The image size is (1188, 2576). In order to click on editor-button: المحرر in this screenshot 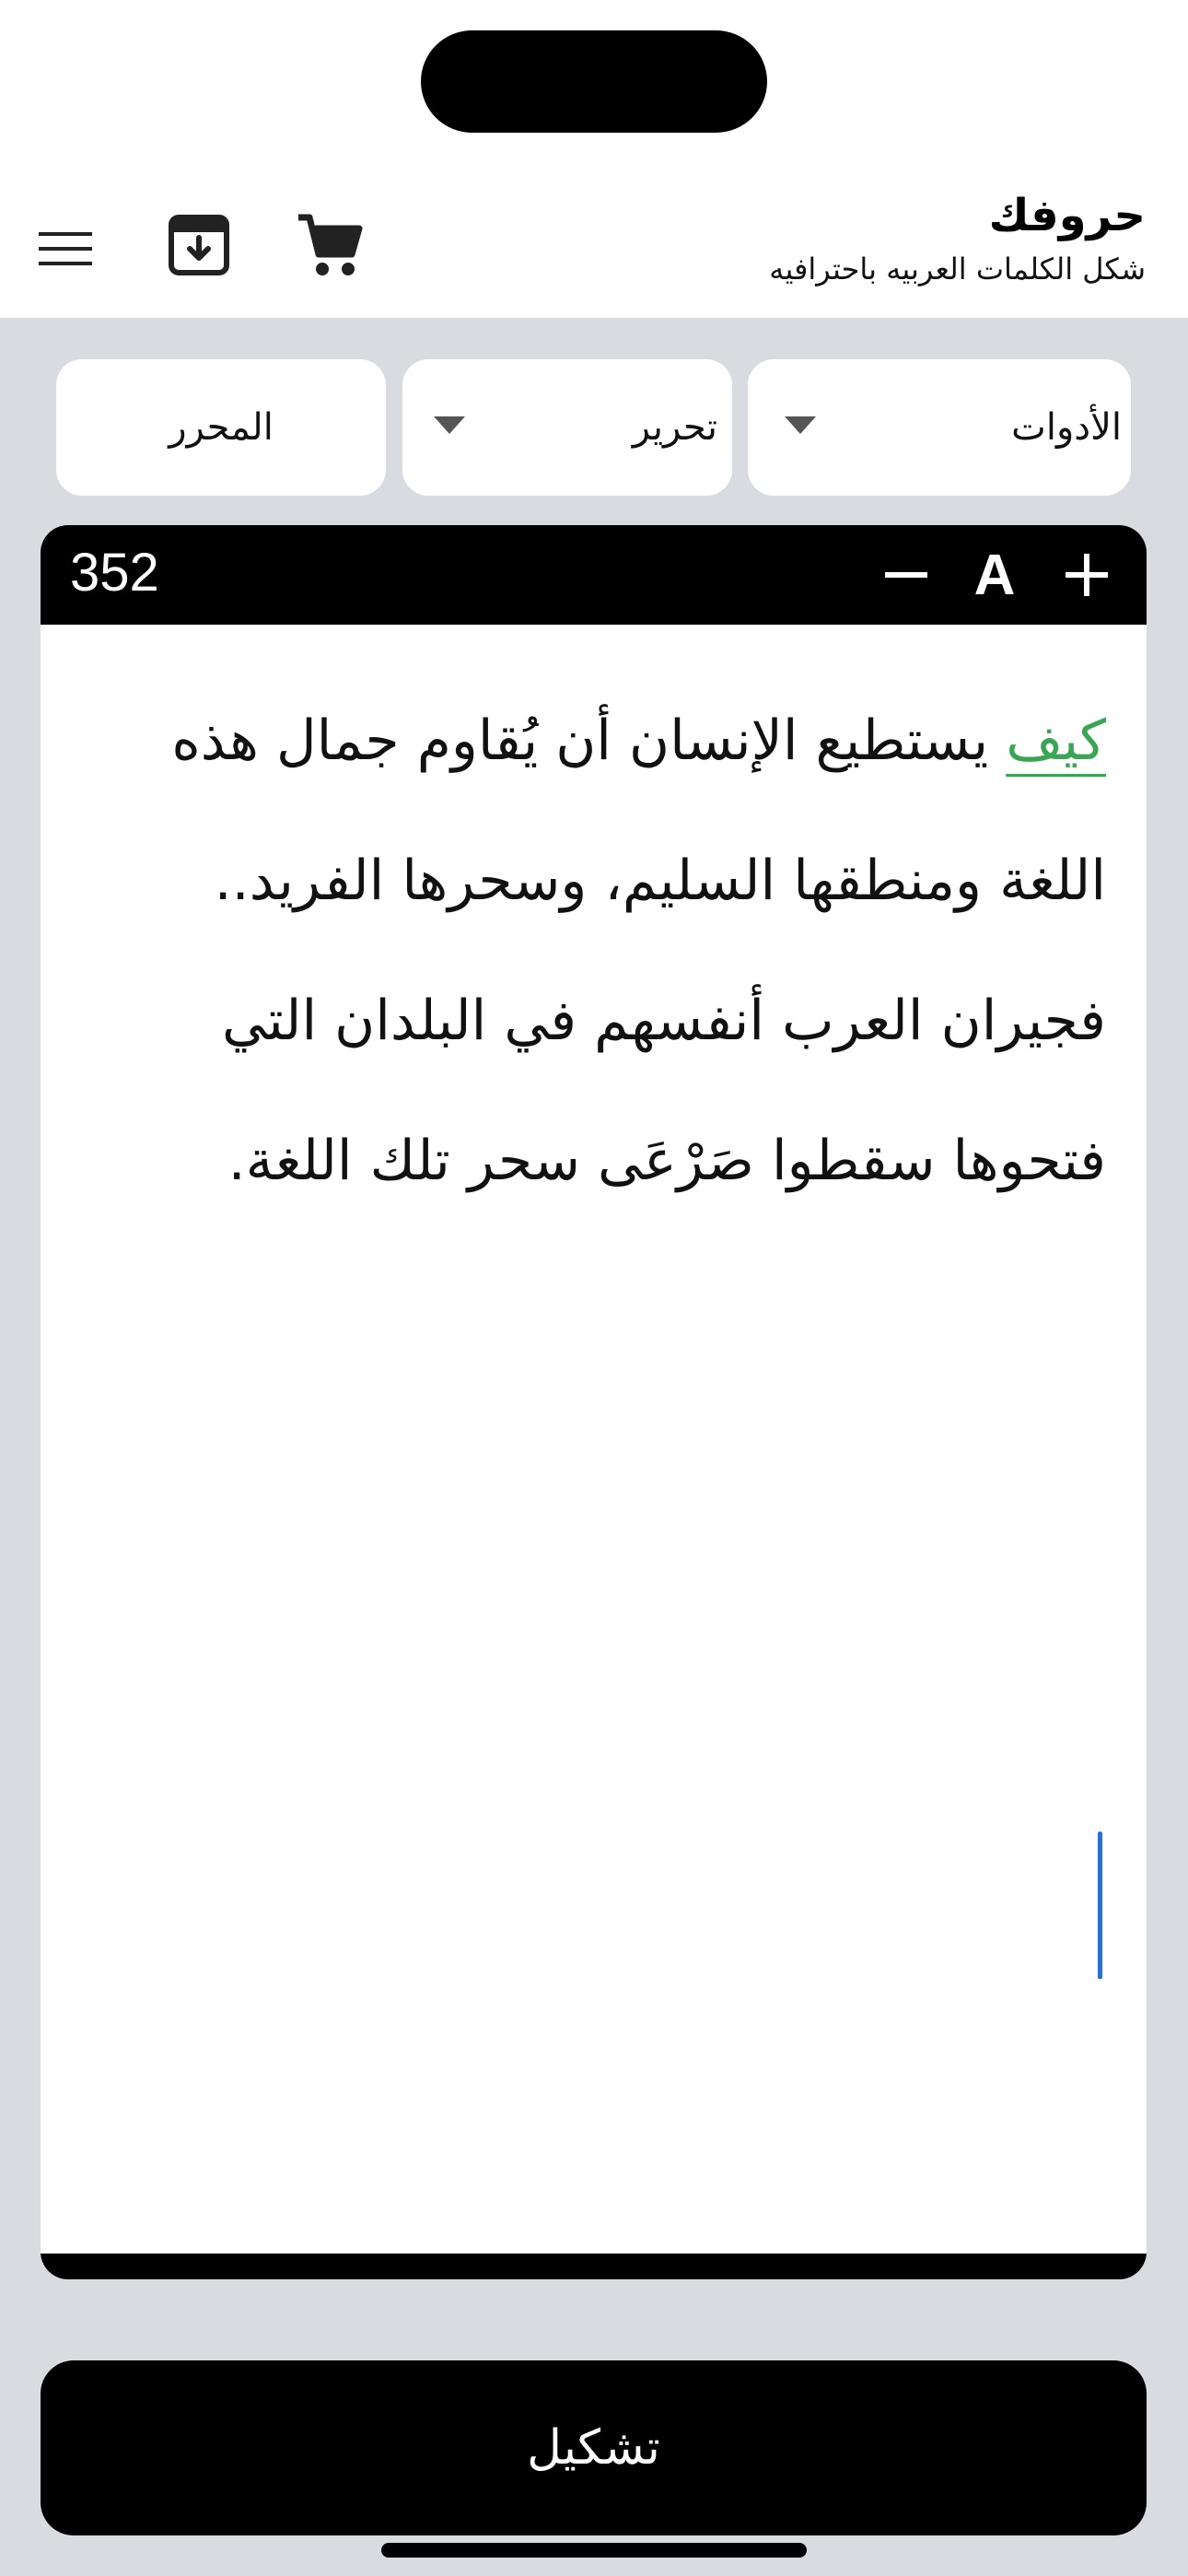, I will do `click(221, 427)`.